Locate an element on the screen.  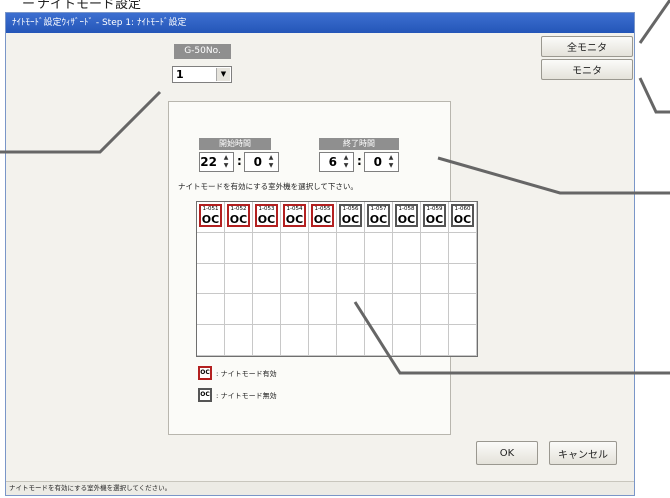
g50-label: G-50No. is located at coordinates (202, 51).